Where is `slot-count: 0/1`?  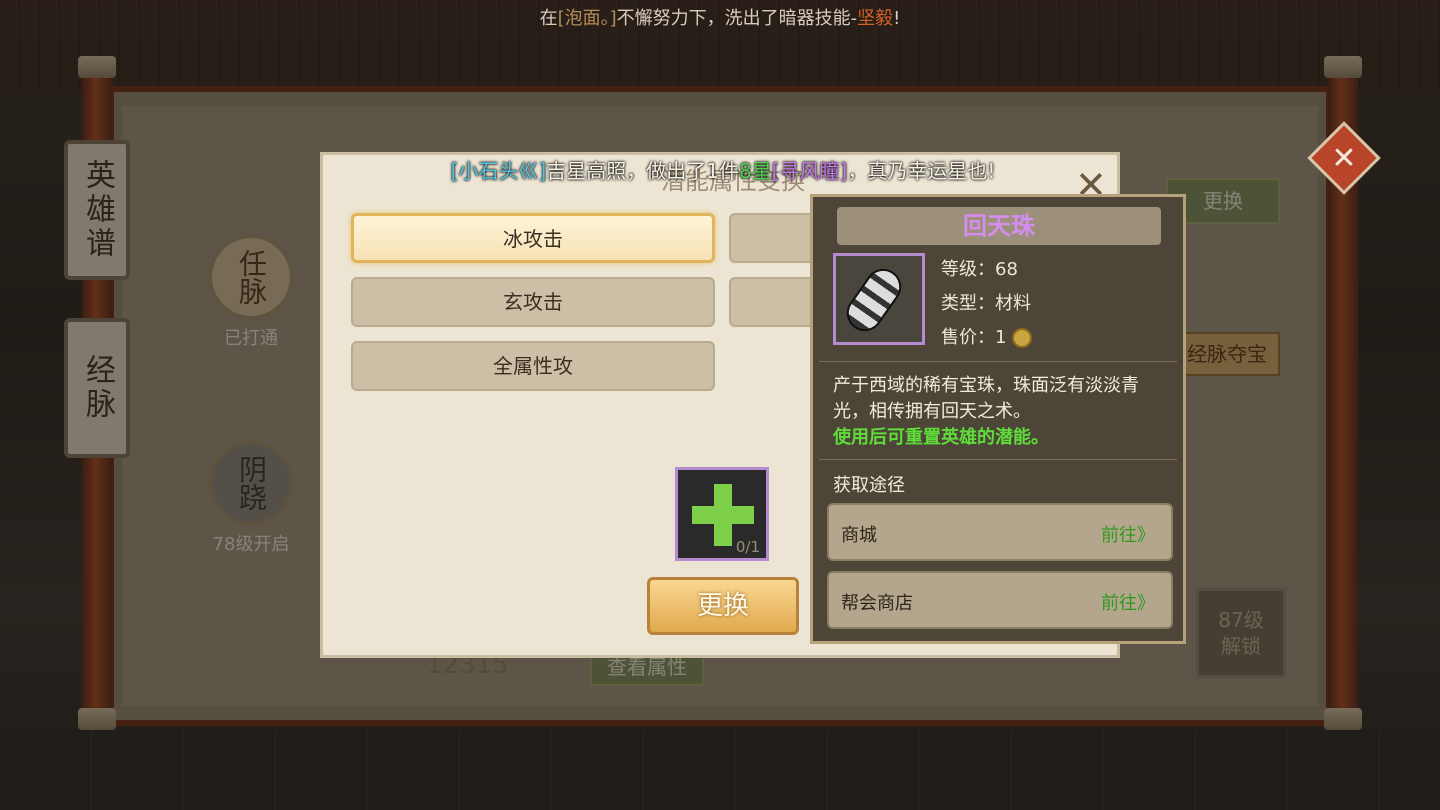 slot-count: 0/1 is located at coordinates (747, 547).